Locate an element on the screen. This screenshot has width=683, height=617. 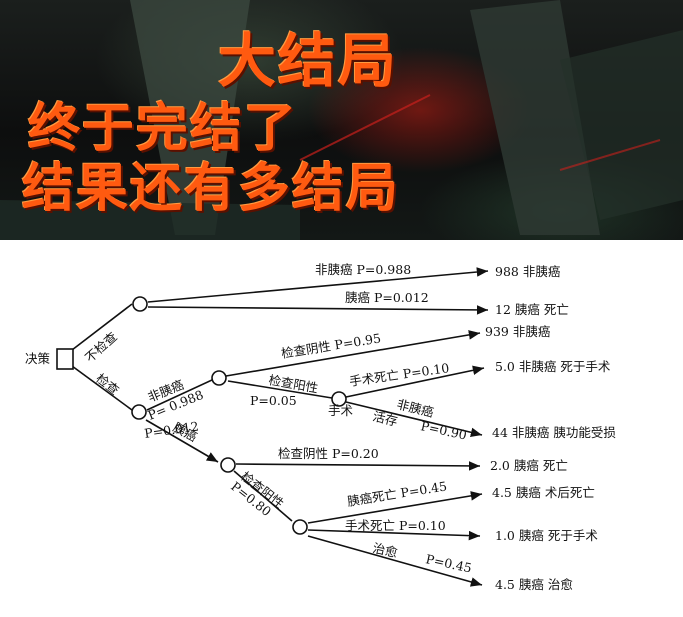
outcome-2-0: 2.0 胰癌 死亡 is located at coordinates (529, 465).